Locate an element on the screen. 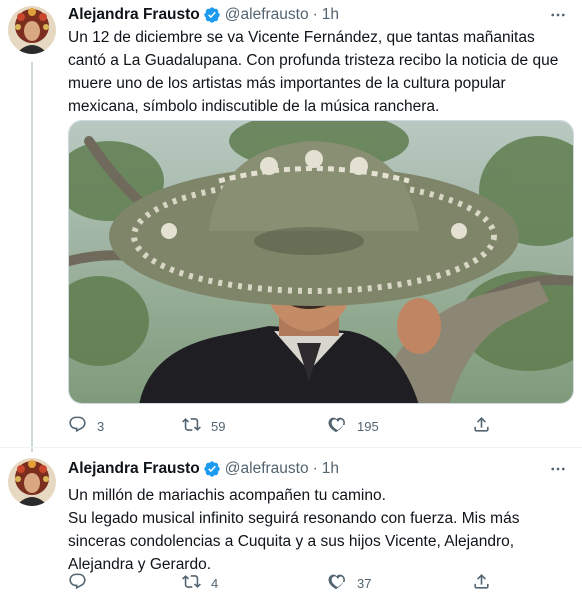 This screenshot has width=582, height=606. retweet-button: 59 is located at coordinates (203, 426).